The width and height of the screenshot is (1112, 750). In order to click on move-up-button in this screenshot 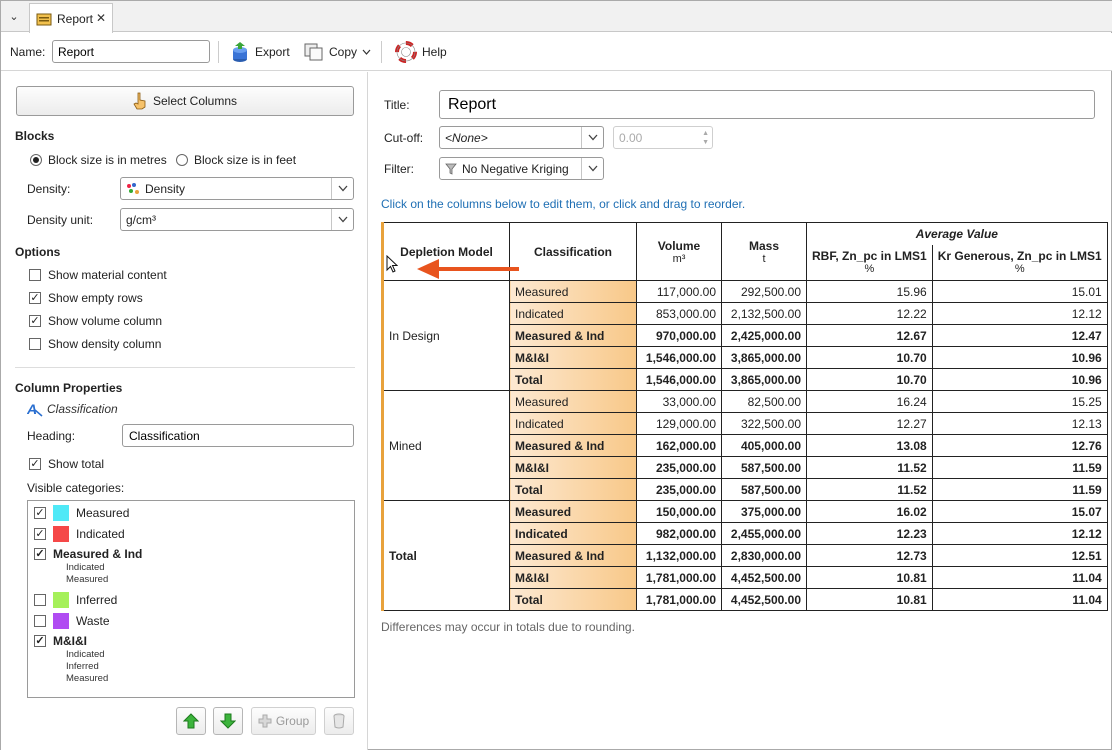, I will do `click(191, 721)`.